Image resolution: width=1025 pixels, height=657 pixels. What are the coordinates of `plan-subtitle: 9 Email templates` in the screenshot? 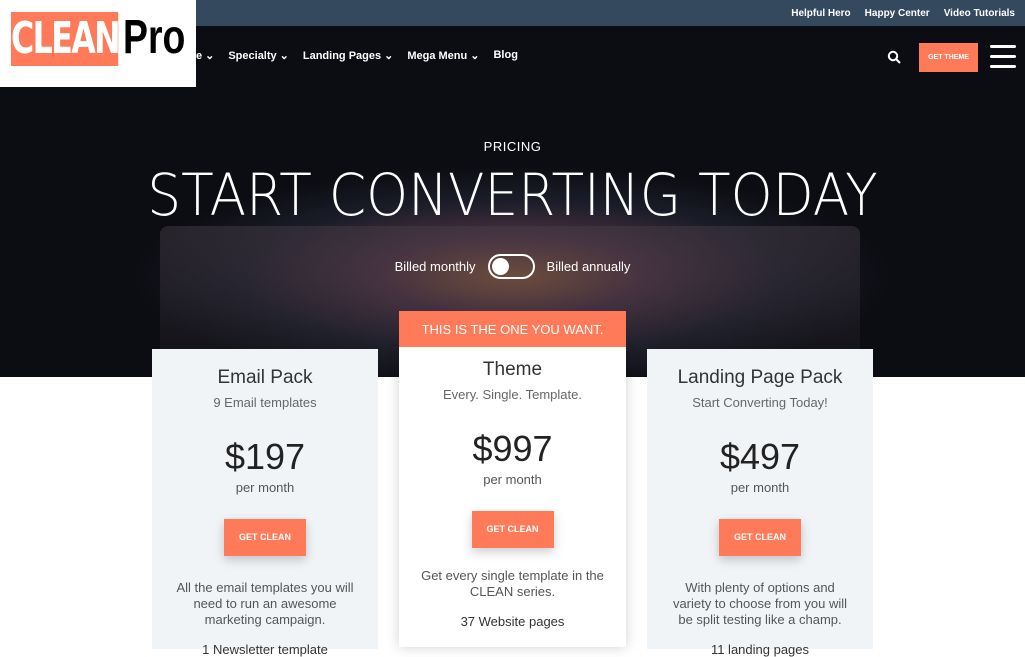 It's located at (265, 402).